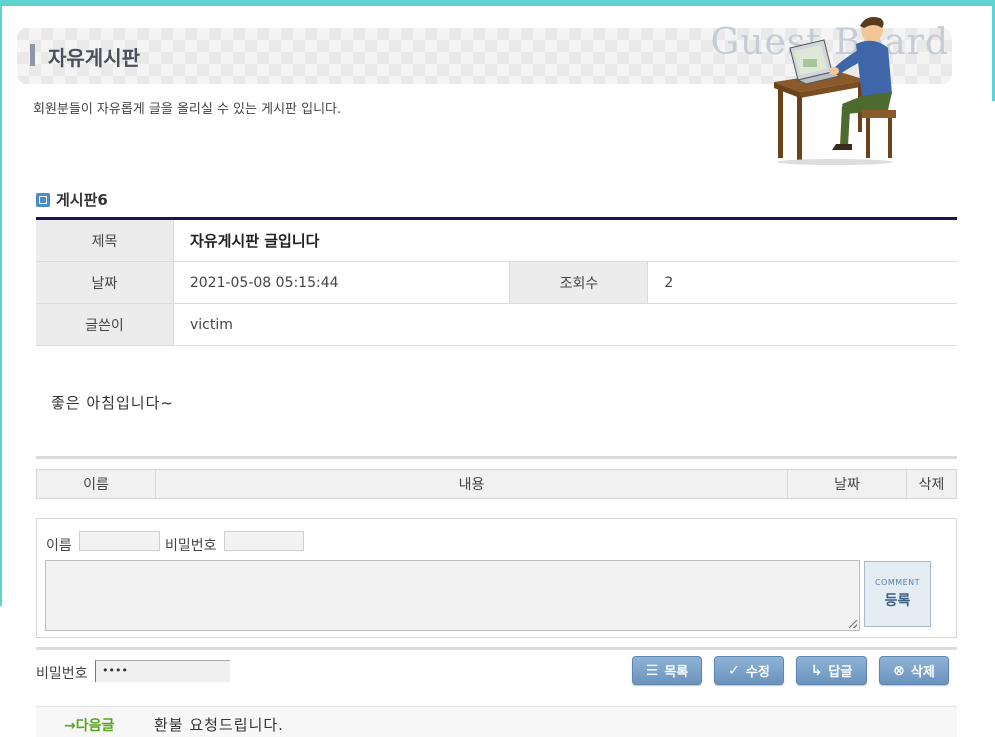  I want to click on board-section-title: 게시판6, so click(72, 199).